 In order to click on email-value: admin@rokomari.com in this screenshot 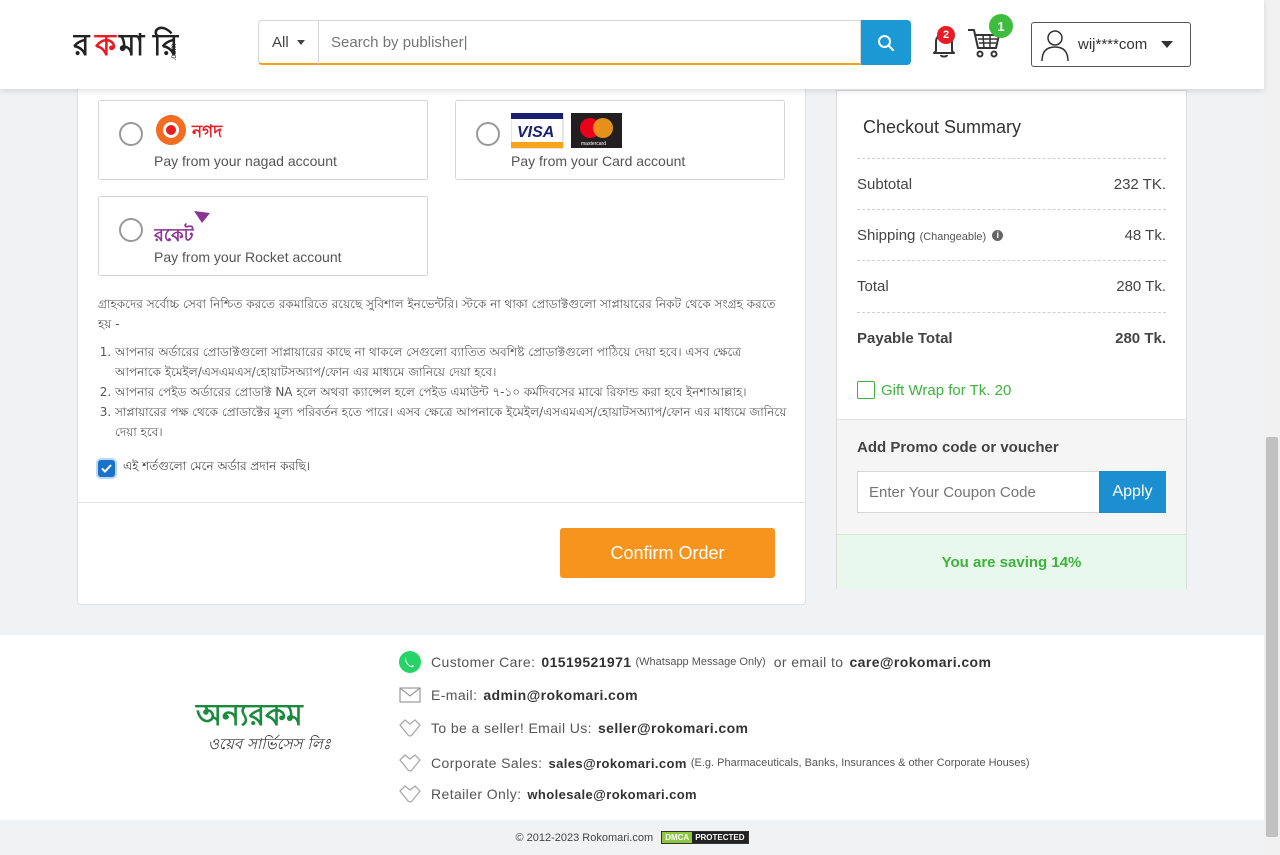, I will do `click(560, 695)`.